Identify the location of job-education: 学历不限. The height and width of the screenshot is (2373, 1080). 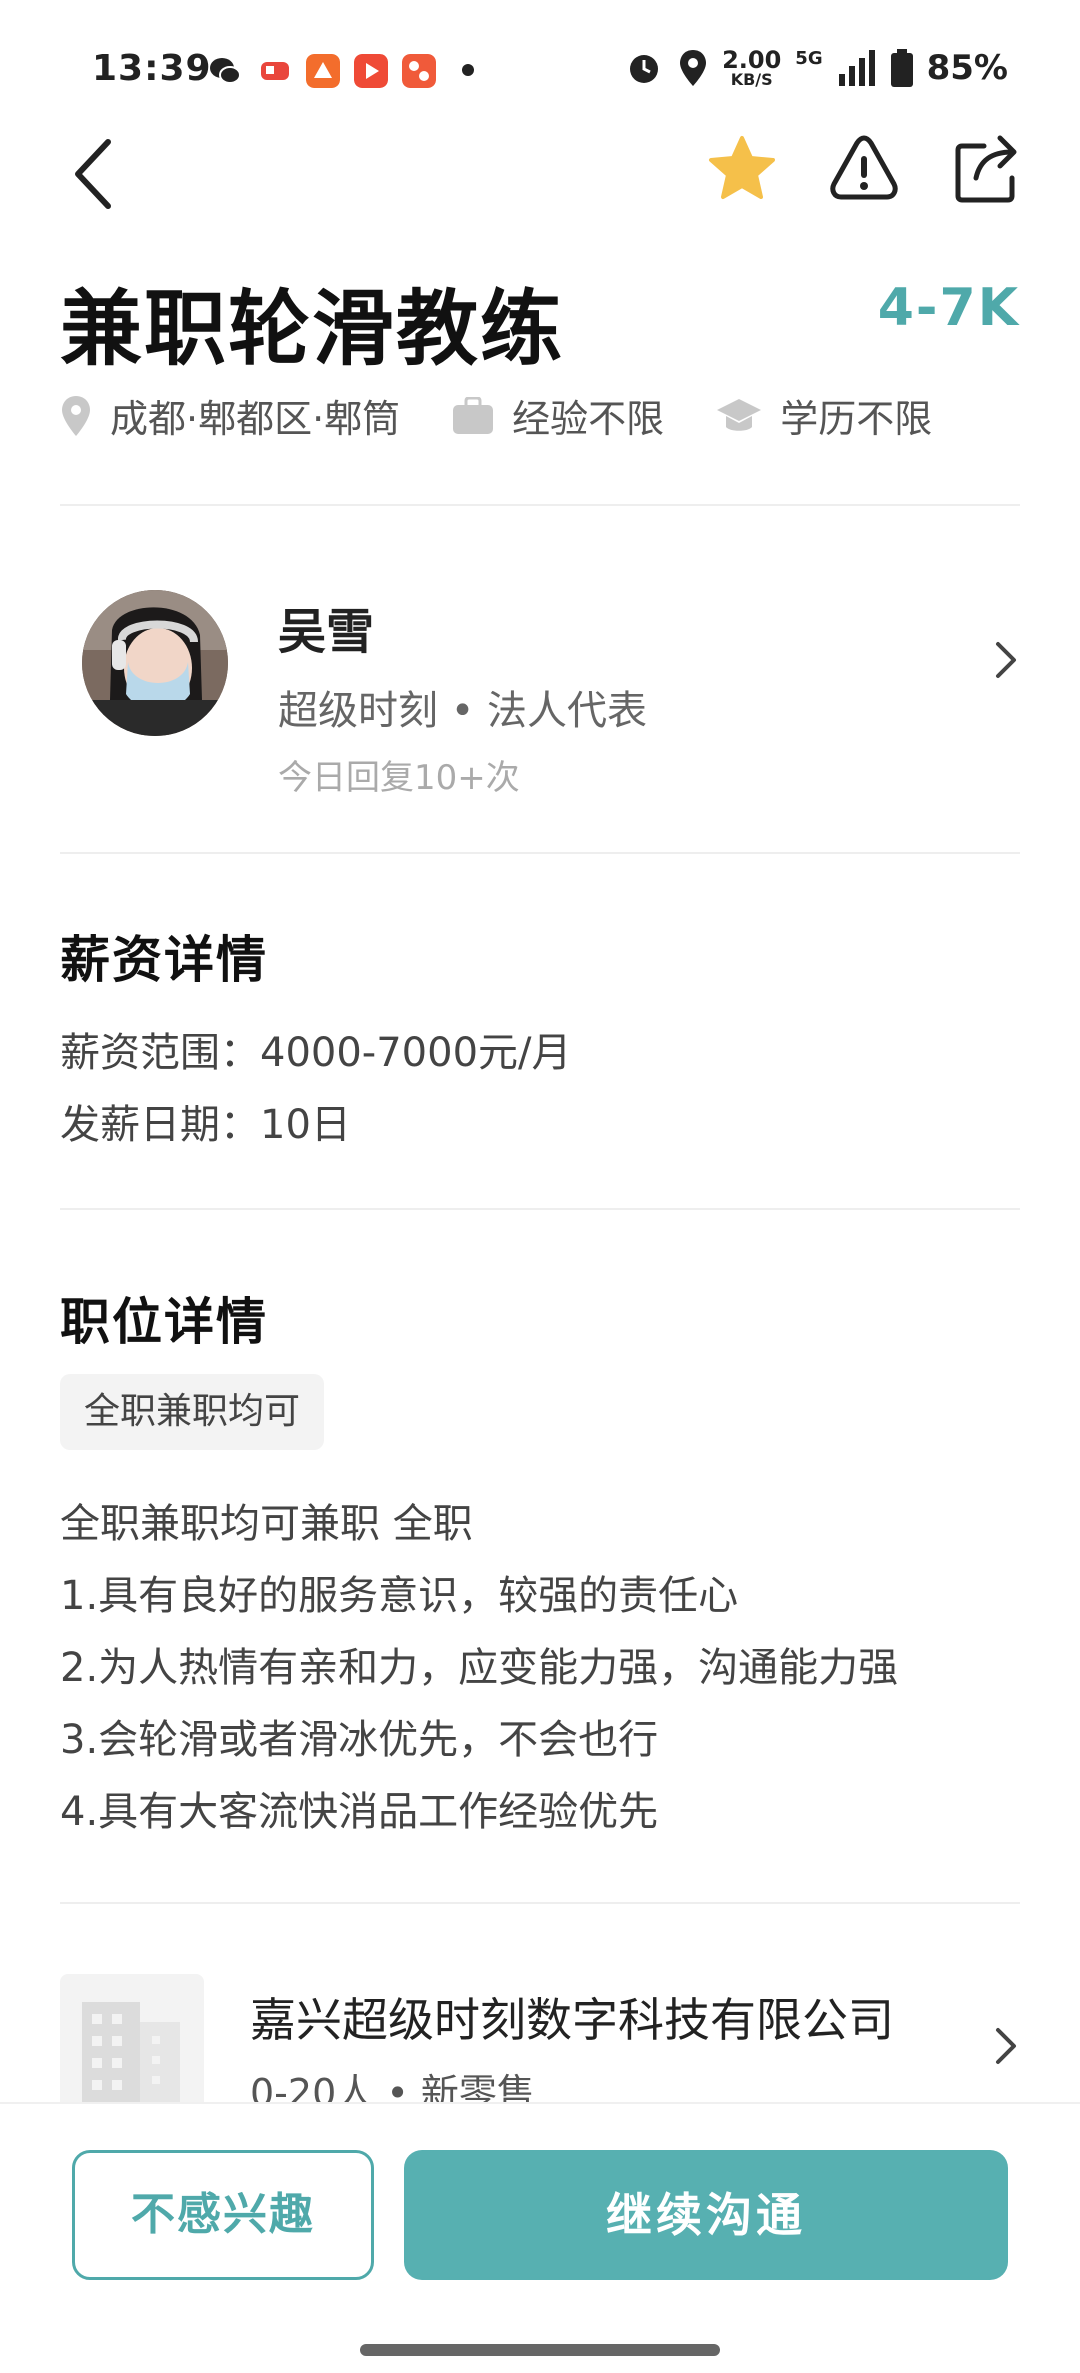
(824, 415).